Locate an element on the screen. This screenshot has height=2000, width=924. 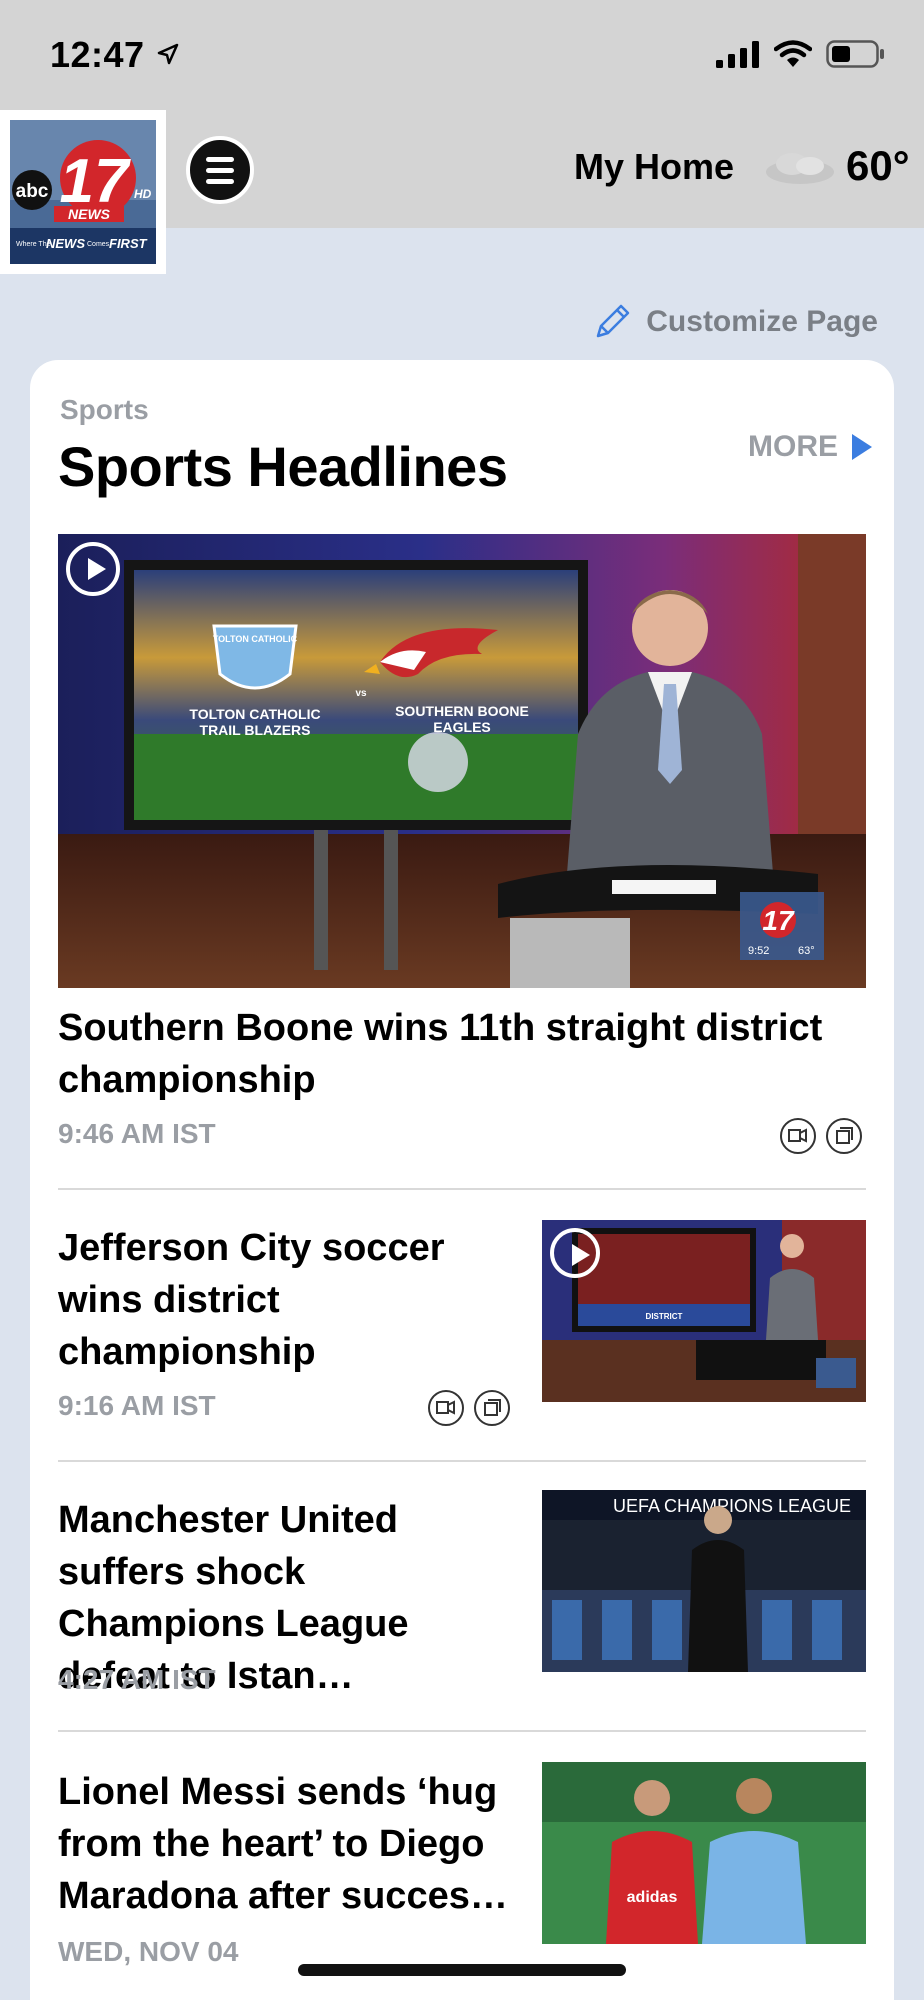
temperature: 60° is located at coordinates (878, 166).